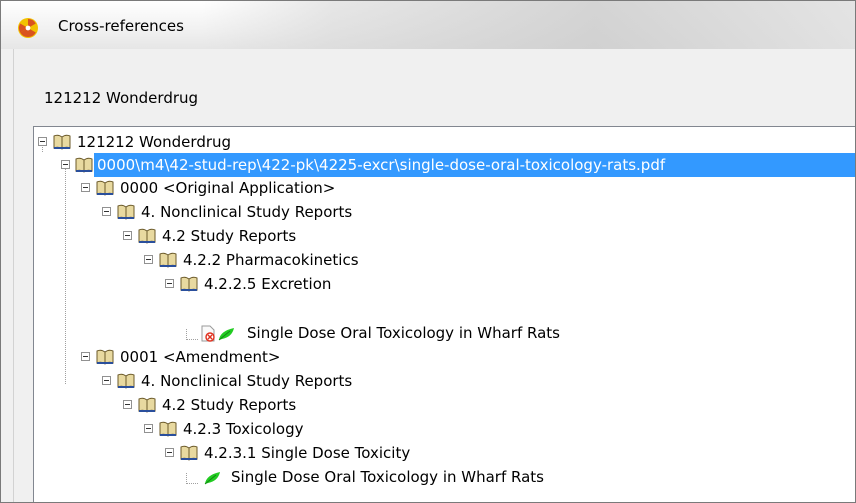 The width and height of the screenshot is (856, 503). What do you see at coordinates (28, 28) in the screenshot?
I see `radiation-icon` at bounding box center [28, 28].